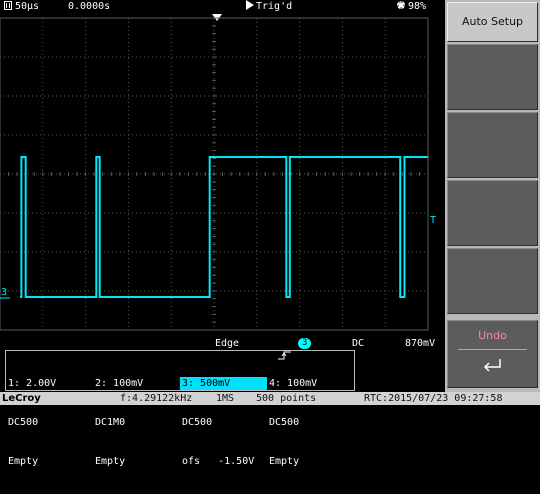  I want to click on channel-3-info: 3: 500mV DC500 ofs -1.50V, so click(223, 409).